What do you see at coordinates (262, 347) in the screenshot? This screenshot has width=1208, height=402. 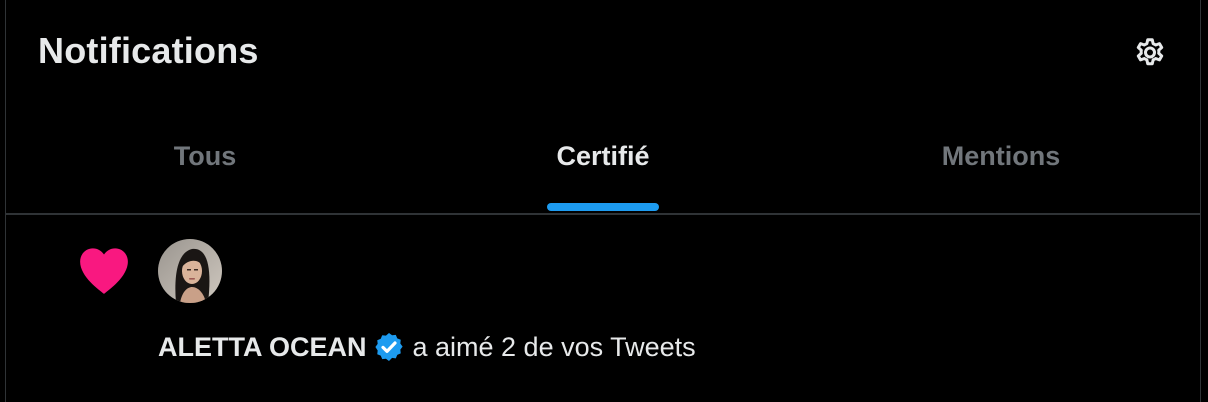 I see `user-name: ALETTA OCEAN` at bounding box center [262, 347].